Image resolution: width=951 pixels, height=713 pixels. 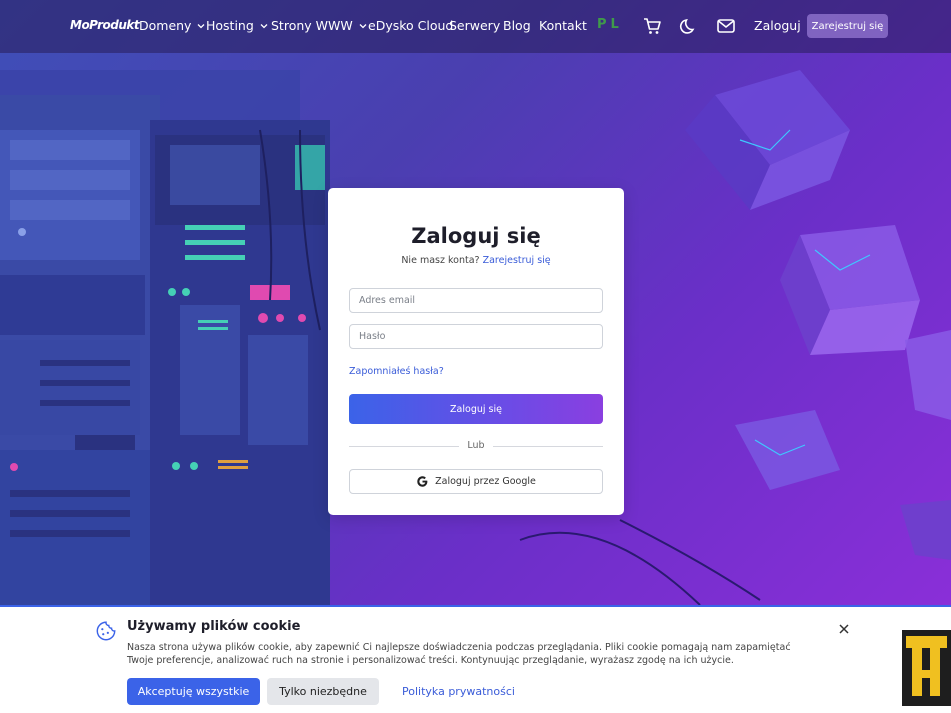 What do you see at coordinates (106, 631) in the screenshot?
I see `cookie-icon` at bounding box center [106, 631].